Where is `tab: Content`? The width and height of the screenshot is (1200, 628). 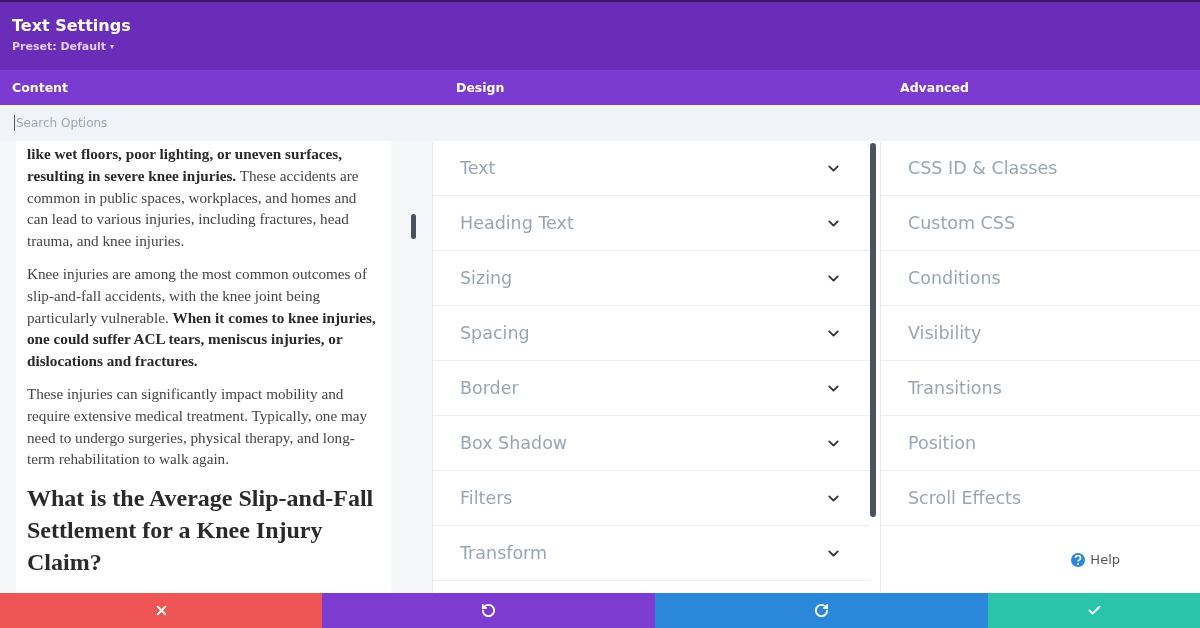
tab: Content is located at coordinates (222, 87).